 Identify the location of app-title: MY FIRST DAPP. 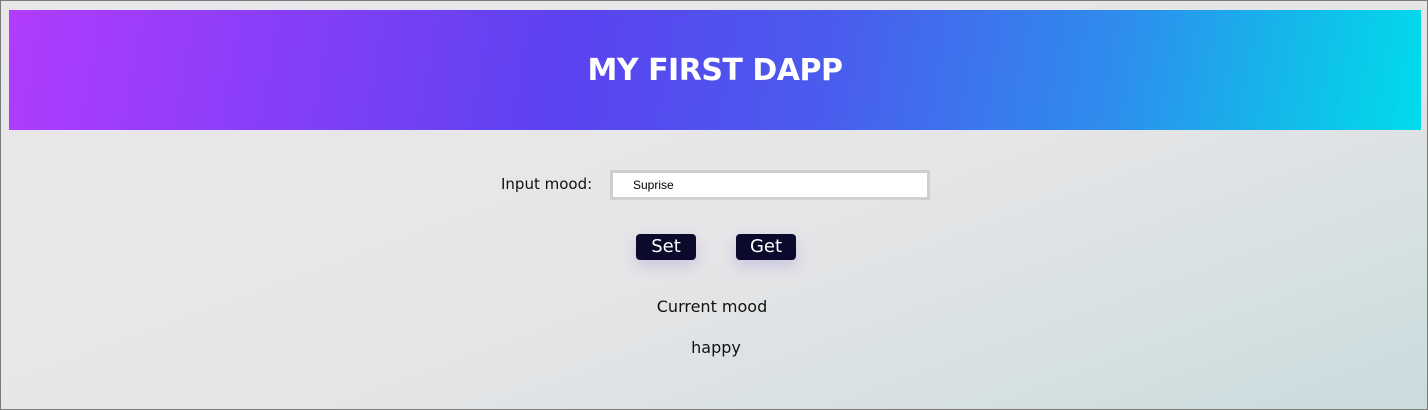
(715, 70).